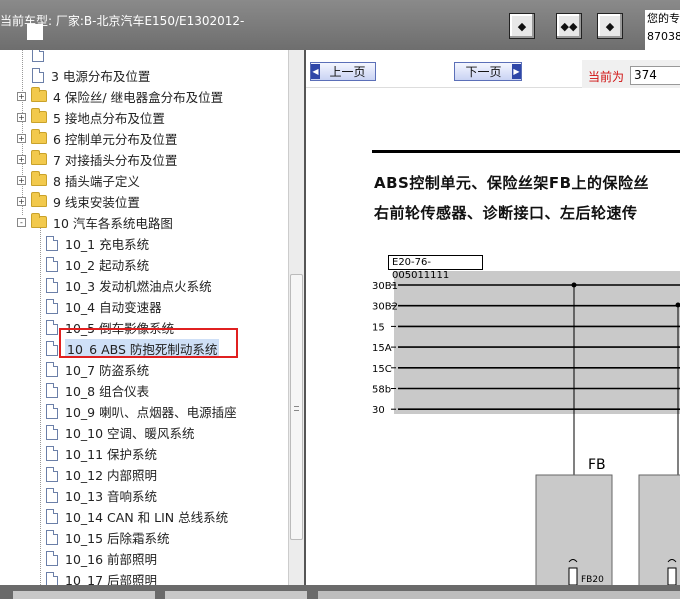 Image resolution: width=680 pixels, height=599 pixels. What do you see at coordinates (111, 579) in the screenshot?
I see `tree-item-label: 10_17 后部照明` at bounding box center [111, 579].